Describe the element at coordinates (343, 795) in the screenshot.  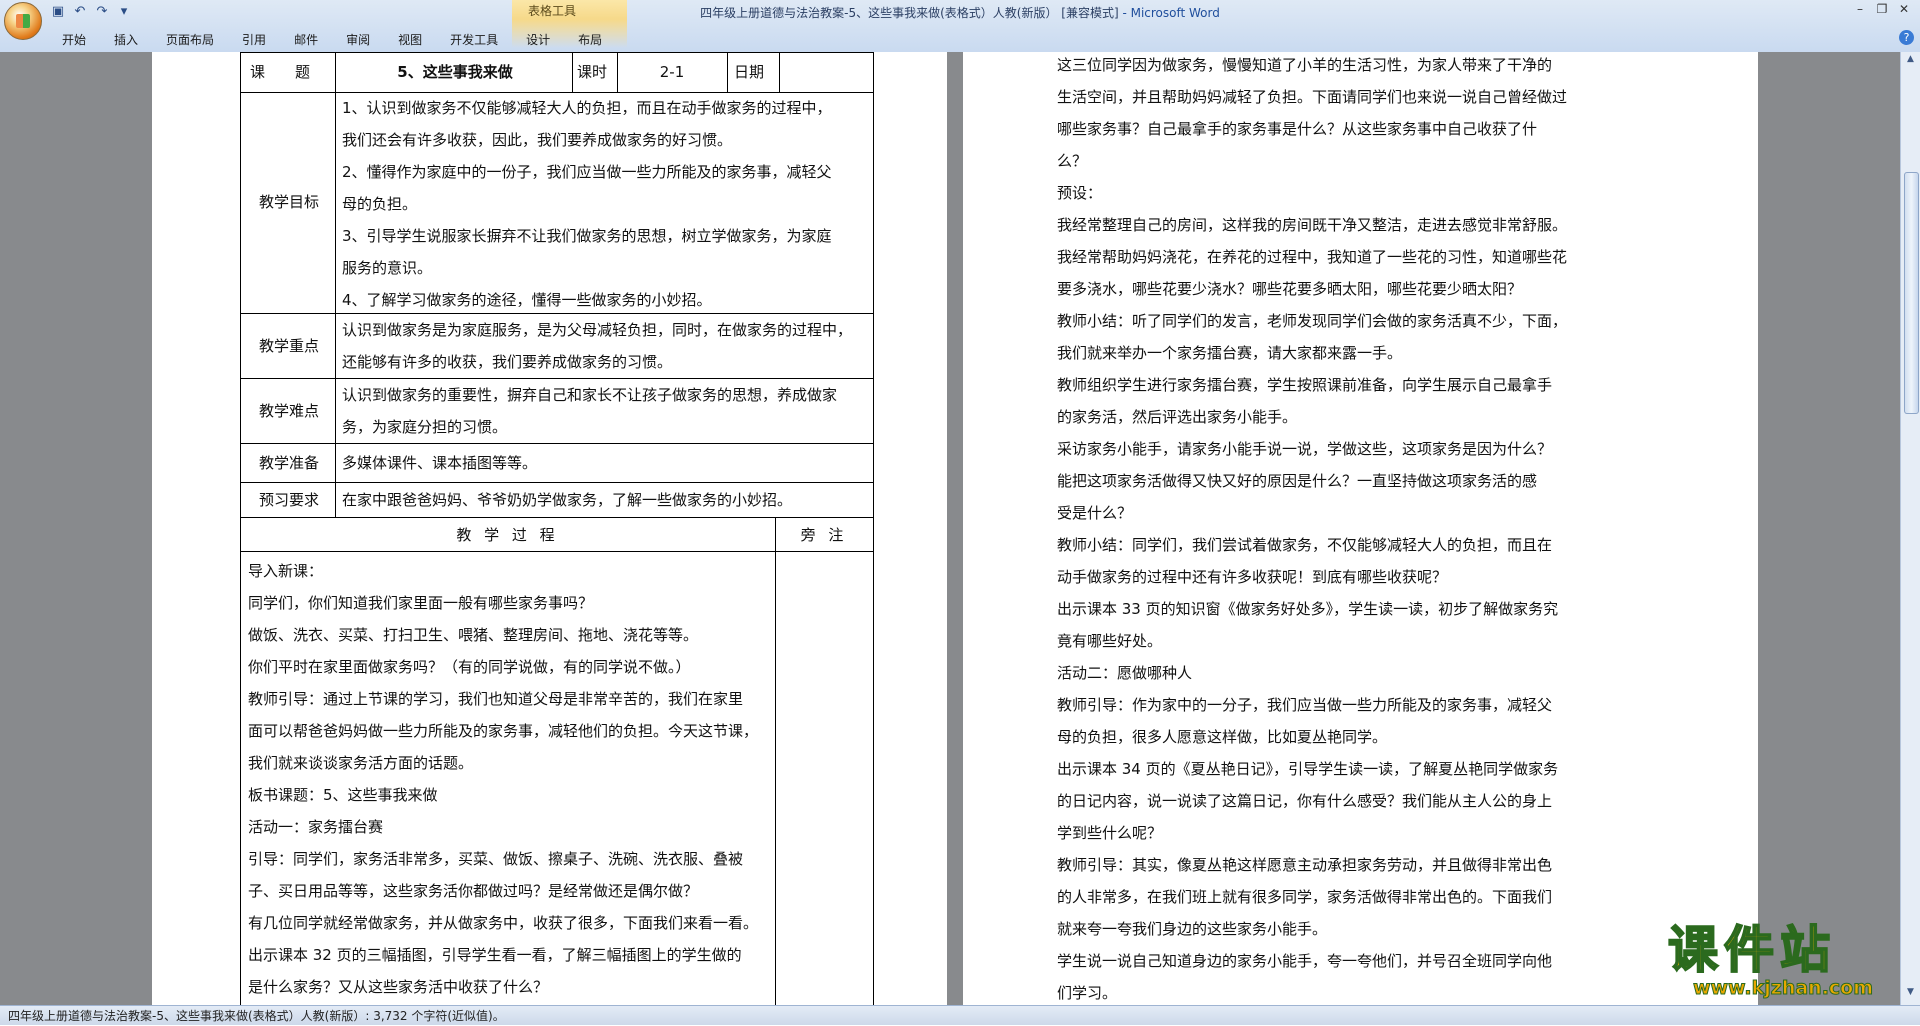
I see `process-line: 板书课题：5、这些事我来做` at that location.